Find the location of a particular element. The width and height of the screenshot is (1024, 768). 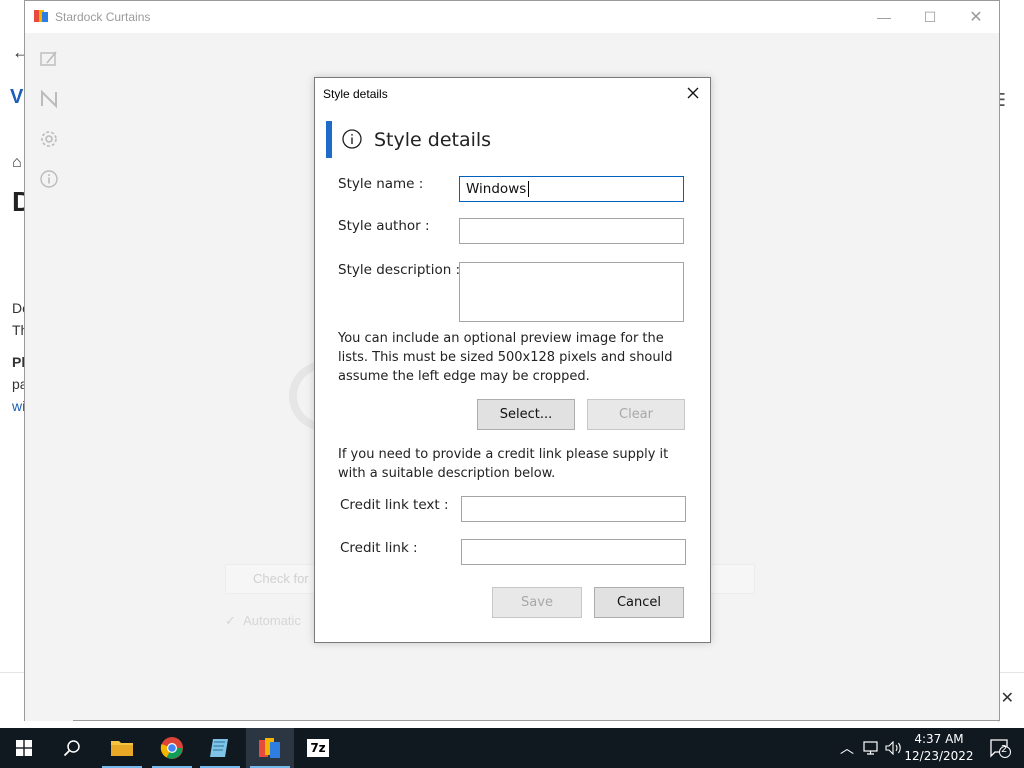

gear-icon is located at coordinates (49, 139).